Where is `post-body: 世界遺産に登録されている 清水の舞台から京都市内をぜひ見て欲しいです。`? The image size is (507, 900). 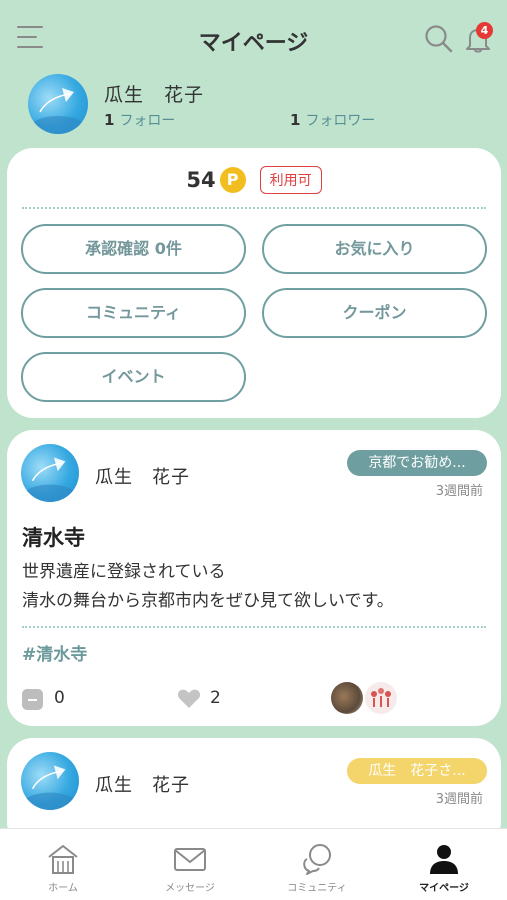
post-body: 世界遺産に登録されている 清水の舞台から京都市内をぜひ見て欲しいです。 is located at coordinates (208, 587).